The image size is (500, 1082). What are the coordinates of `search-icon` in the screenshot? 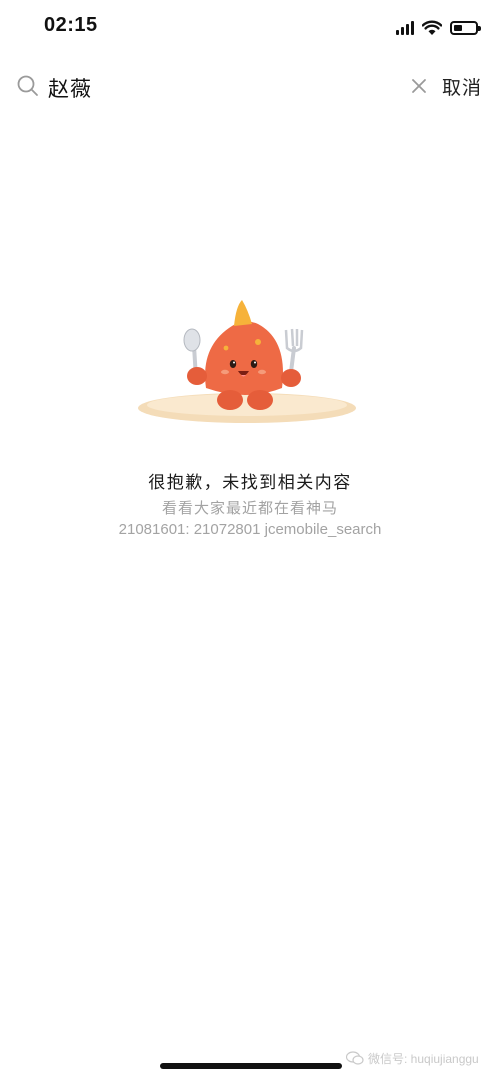 It's located at (27, 85).